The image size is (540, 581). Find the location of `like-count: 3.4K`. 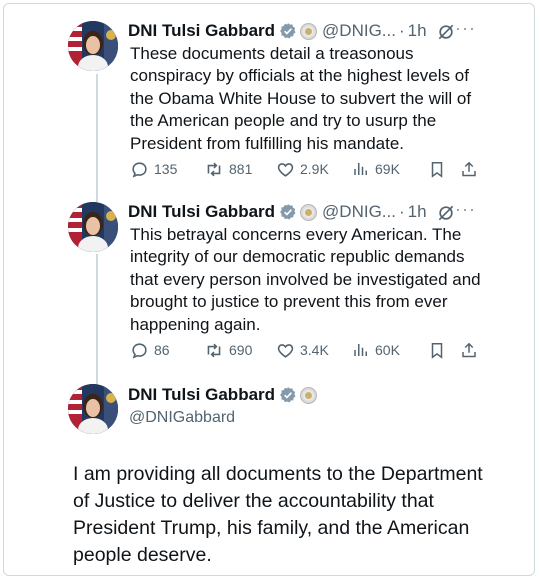

like-count: 3.4K is located at coordinates (314, 350).